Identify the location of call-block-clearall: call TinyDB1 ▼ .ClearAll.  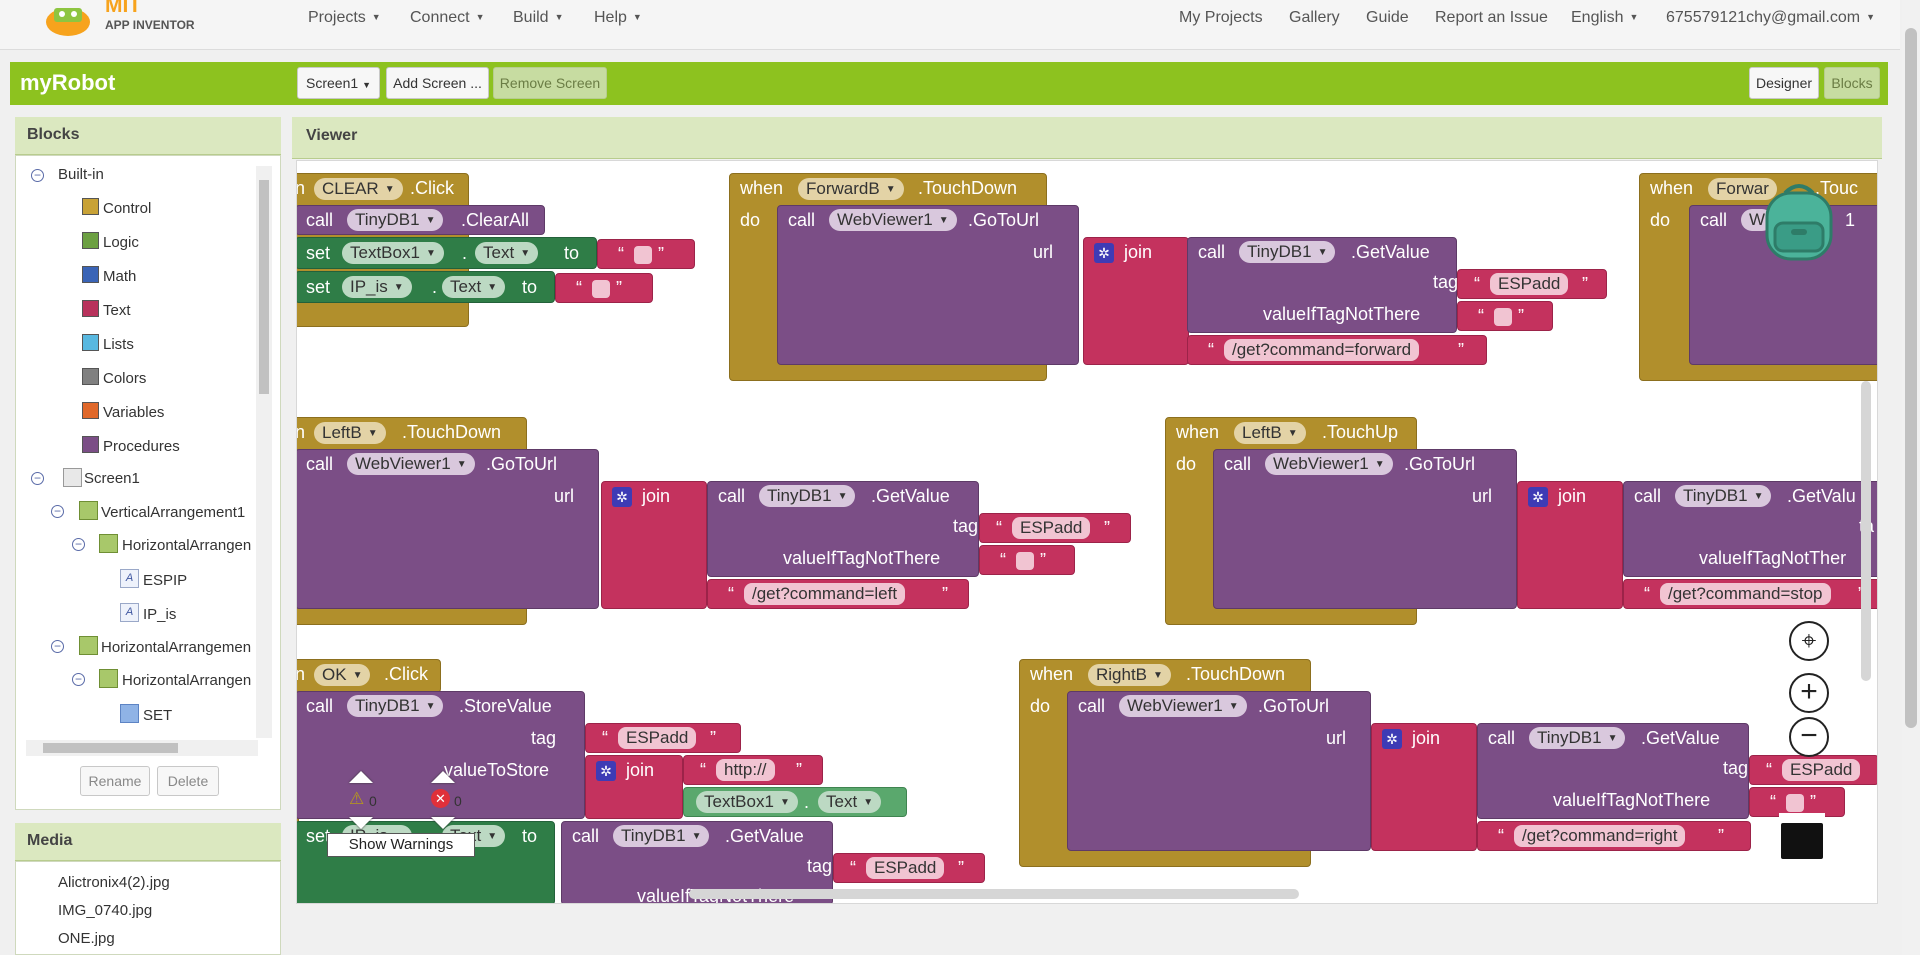
(421, 220).